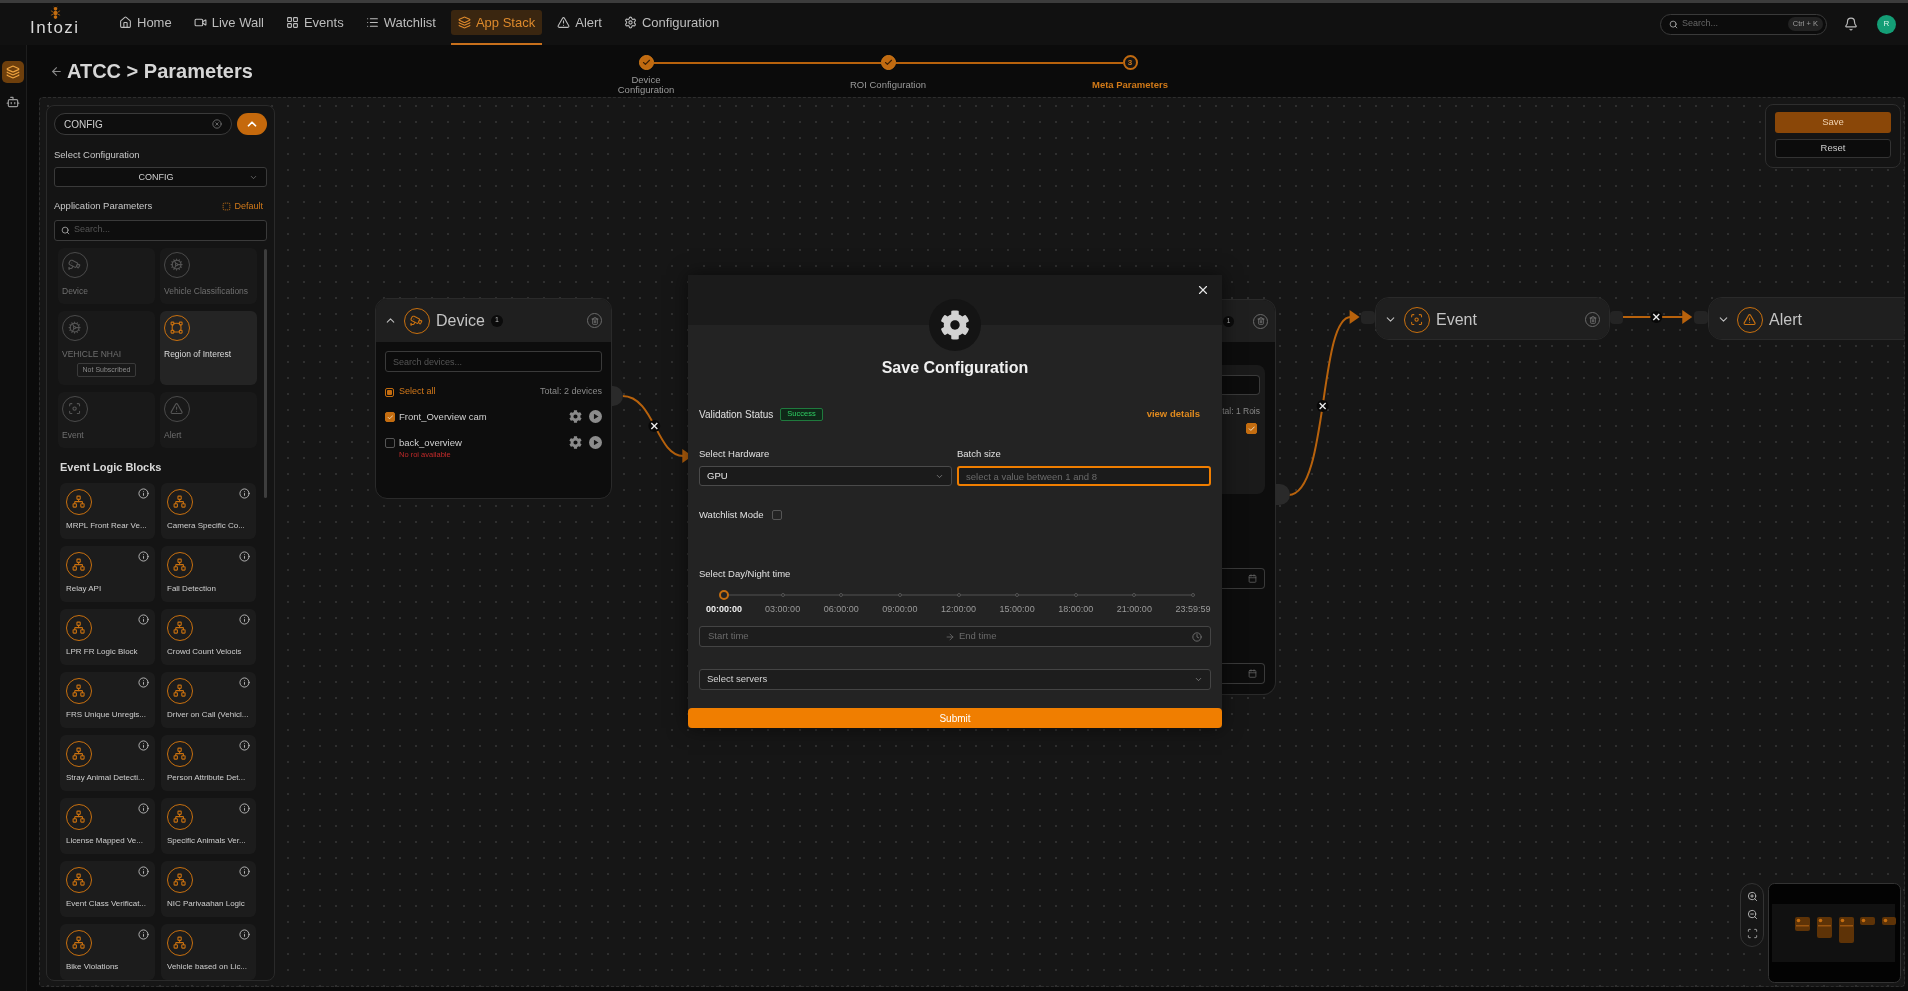 This screenshot has height=991, width=1908. What do you see at coordinates (955, 368) in the screenshot?
I see `dialog-title: Save Configuration` at bounding box center [955, 368].